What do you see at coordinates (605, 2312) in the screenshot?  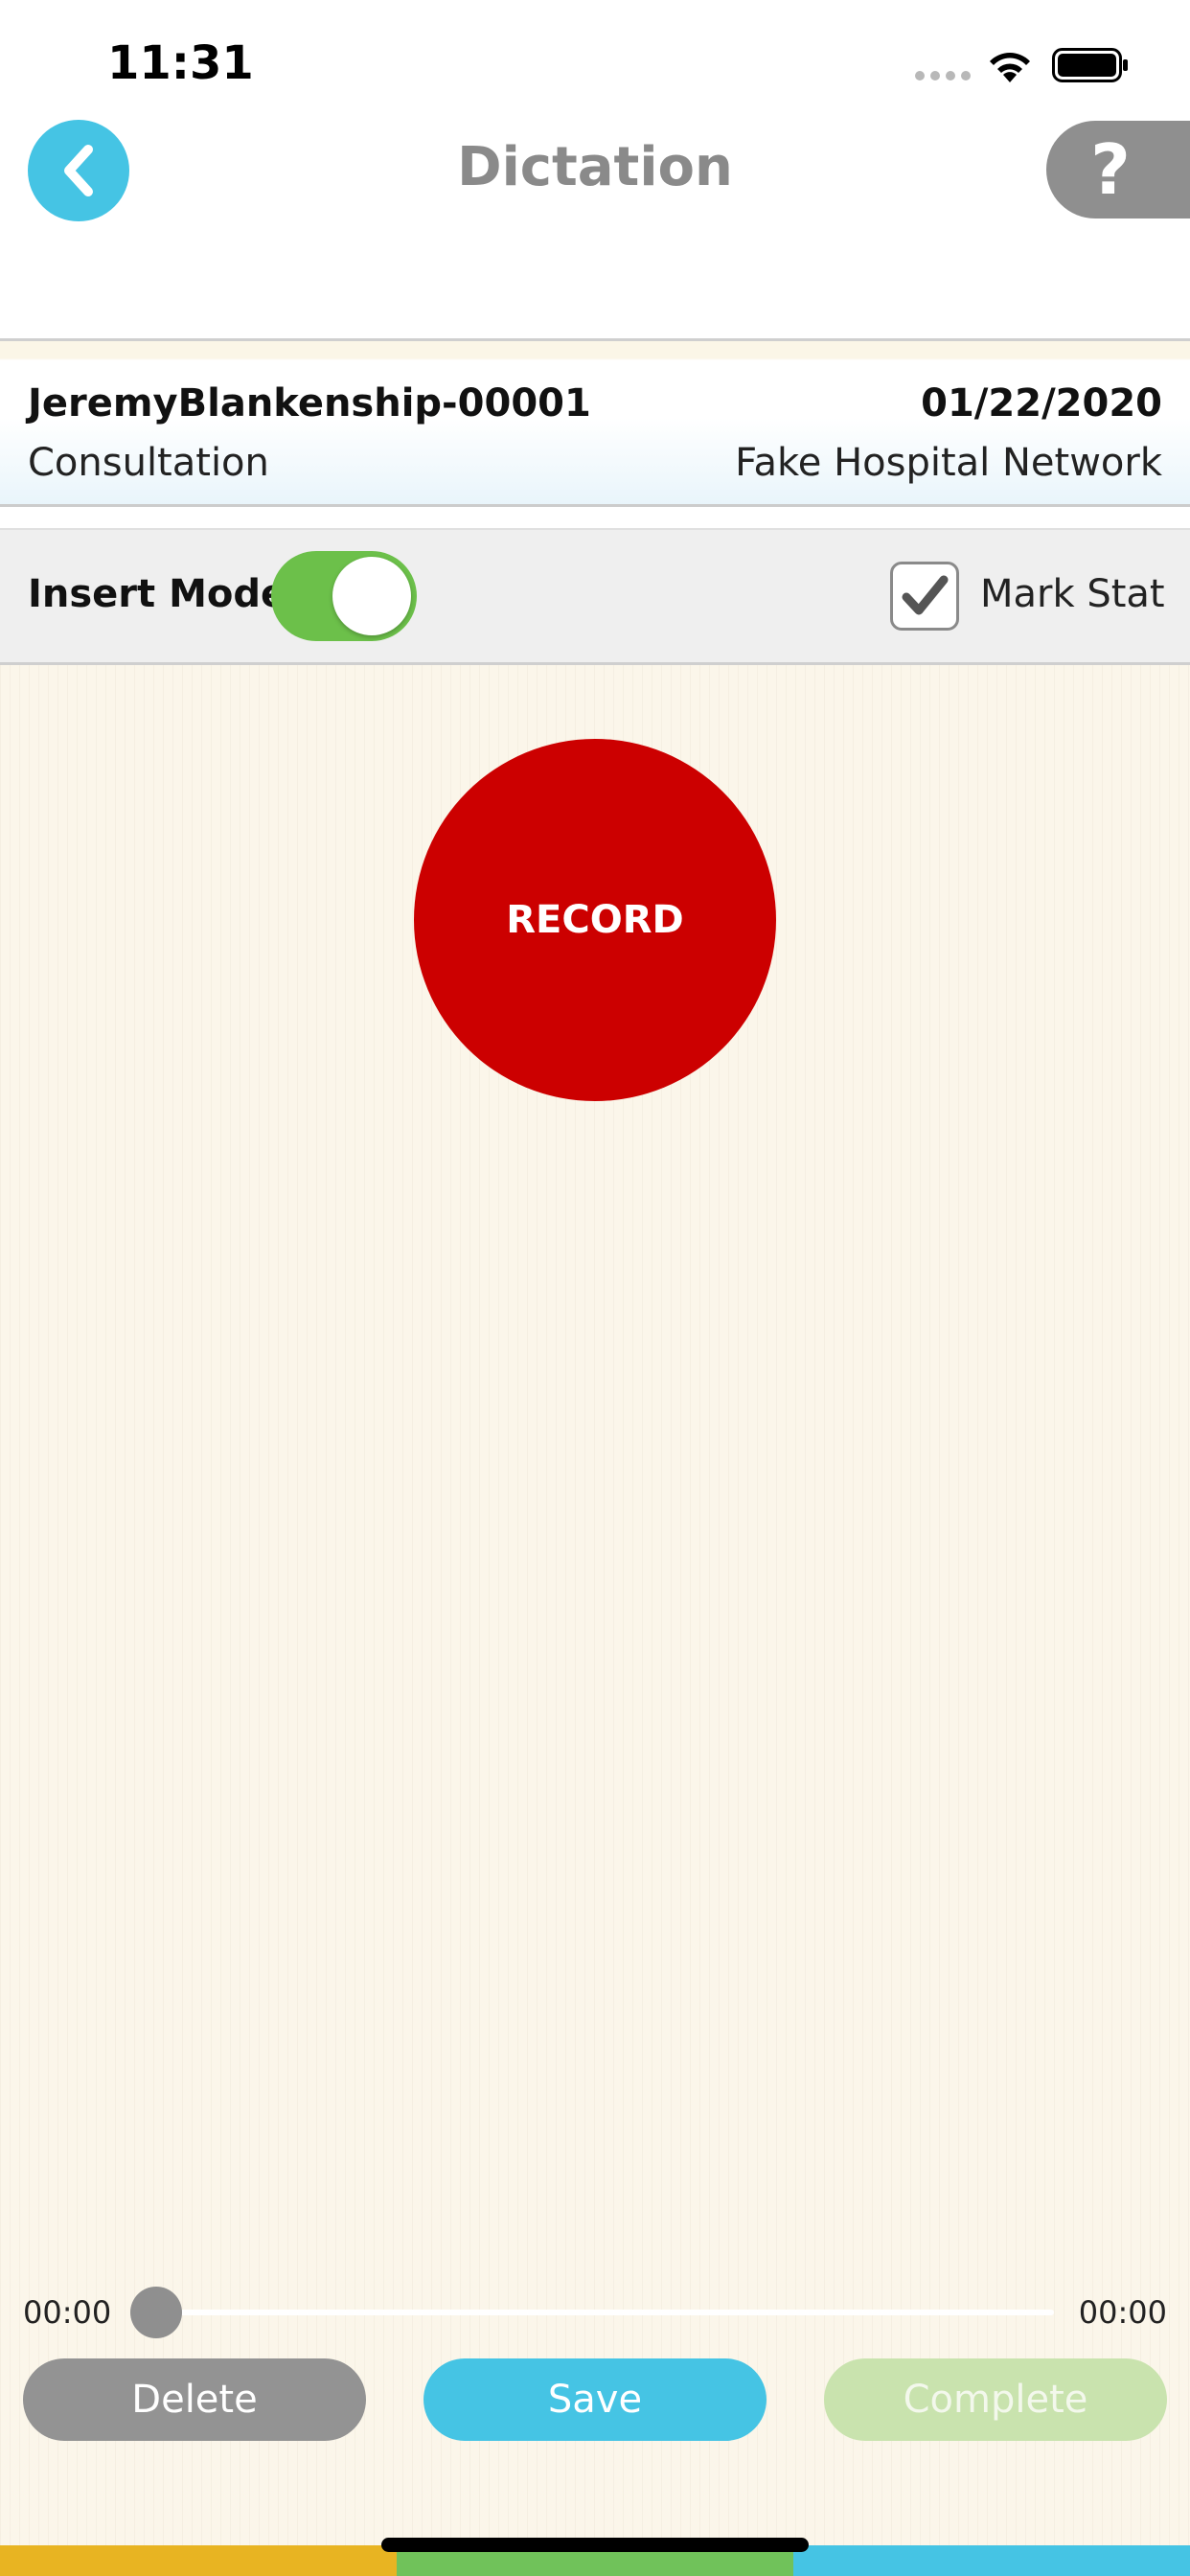 I see `playback-scrubber` at bounding box center [605, 2312].